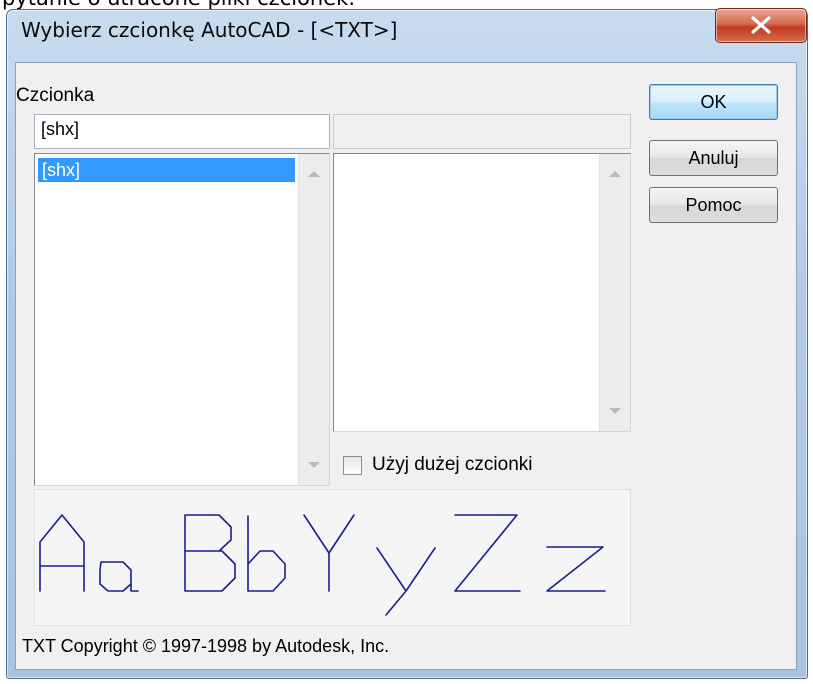 This screenshot has width=813, height=684. Describe the element at coordinates (406, 581) in the screenshot. I see `glyph-y` at that location.